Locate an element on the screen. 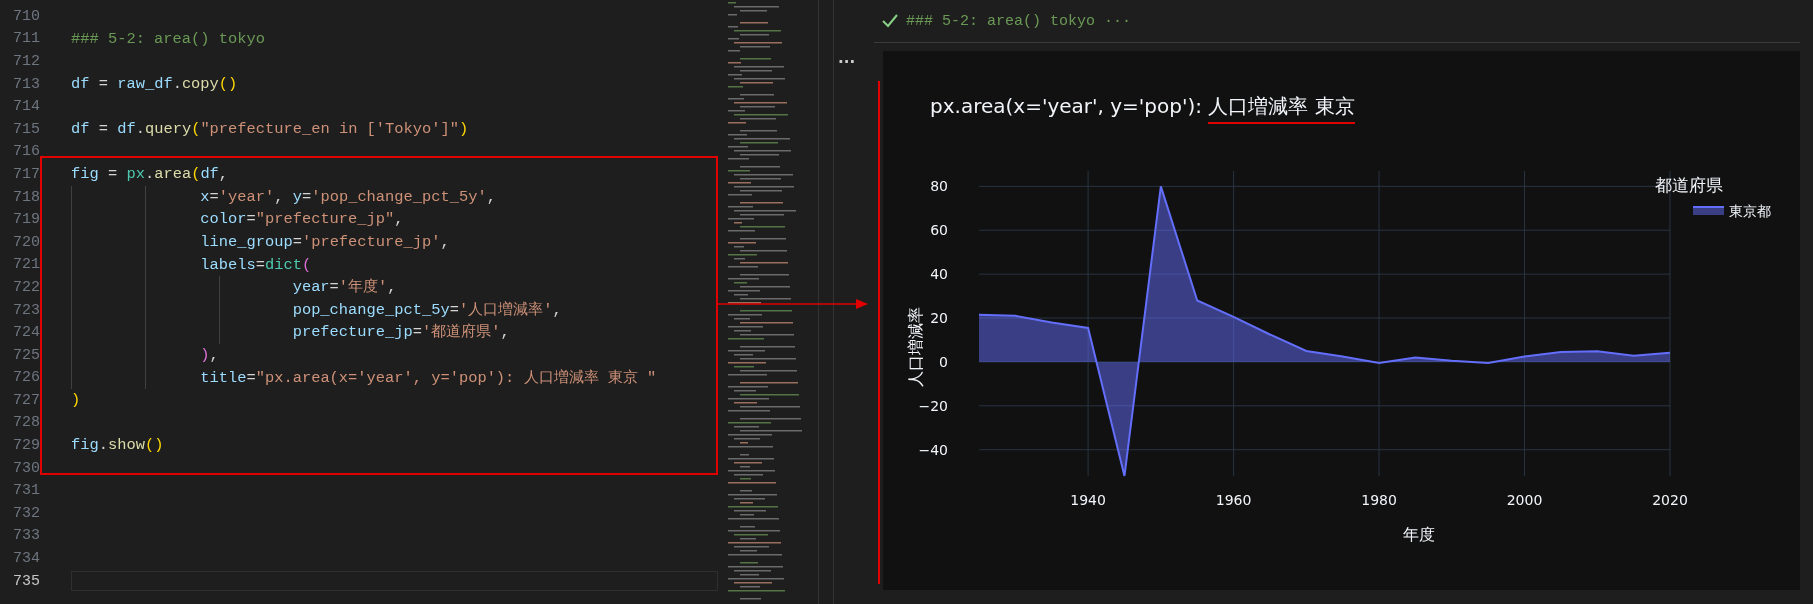  code-line: prefecture_jp='都道府県', is located at coordinates (400, 333).